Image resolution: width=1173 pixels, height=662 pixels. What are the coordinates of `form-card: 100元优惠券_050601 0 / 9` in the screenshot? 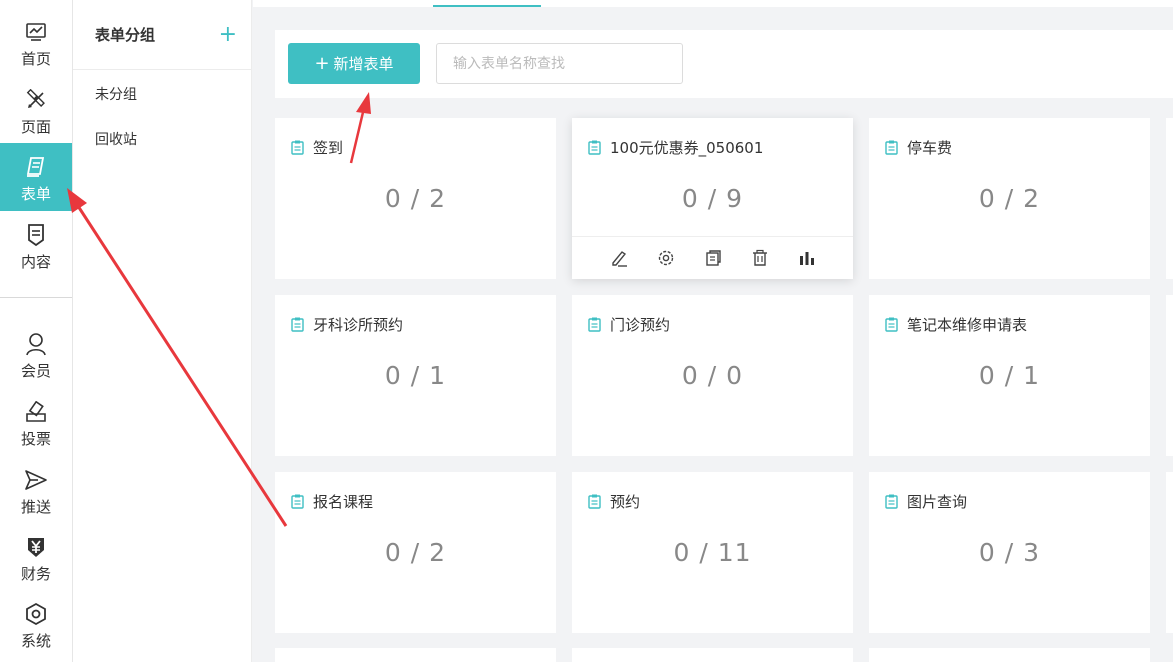 It's located at (712, 198).